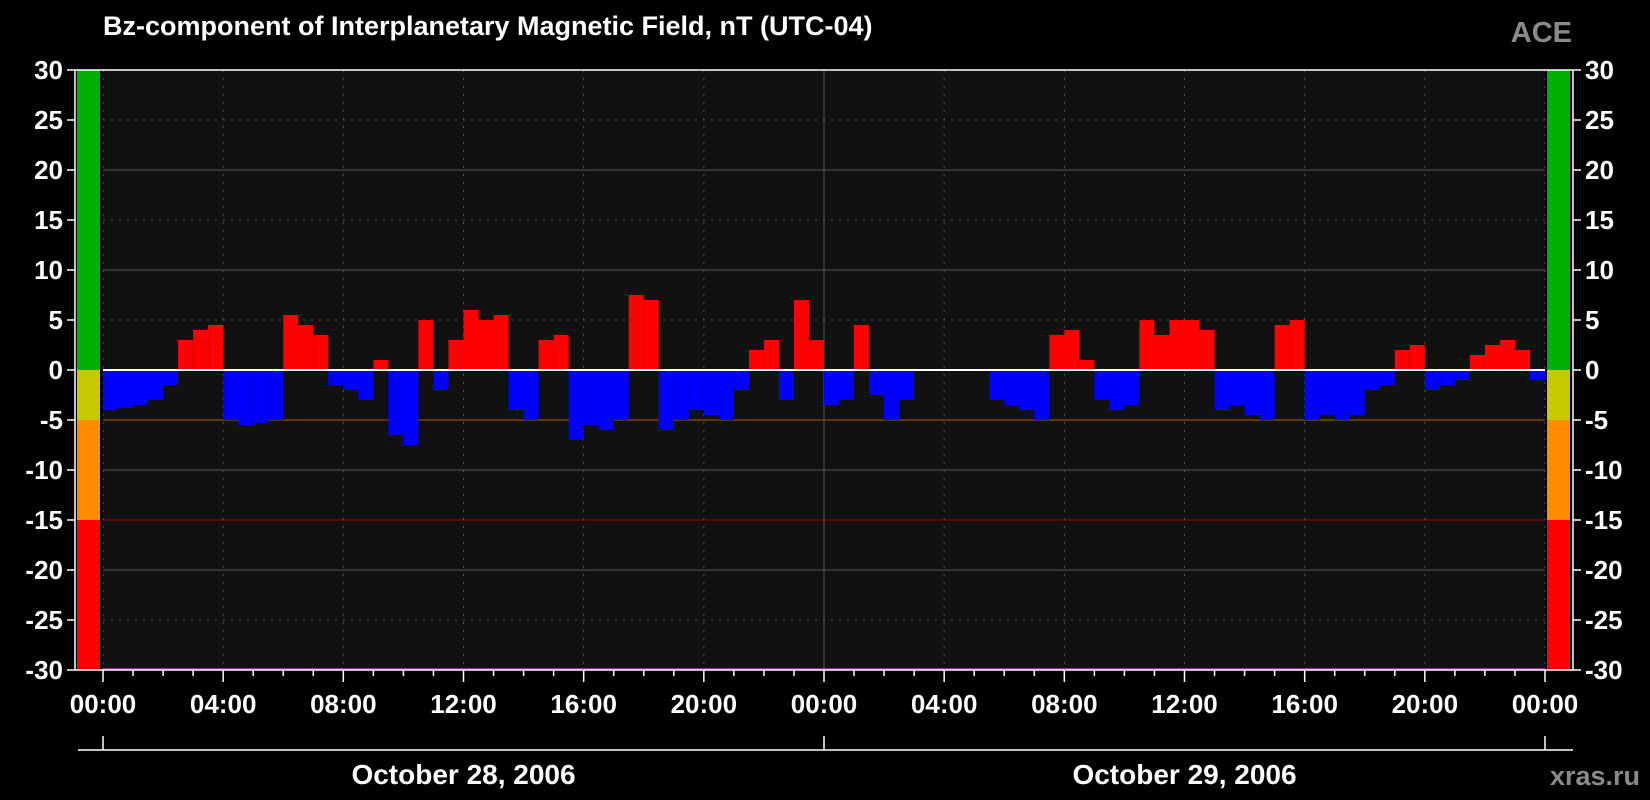 This screenshot has height=800, width=1650. I want to click on y-tick-label-right: -20, so click(1604, 570).